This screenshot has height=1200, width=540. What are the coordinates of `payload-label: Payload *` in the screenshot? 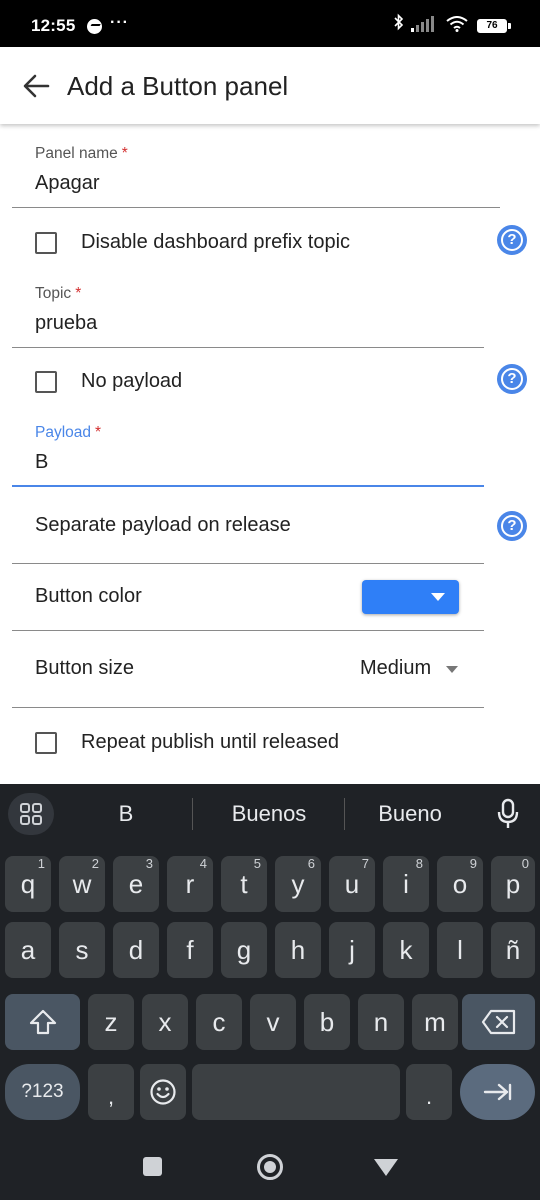 It's located at (68, 432).